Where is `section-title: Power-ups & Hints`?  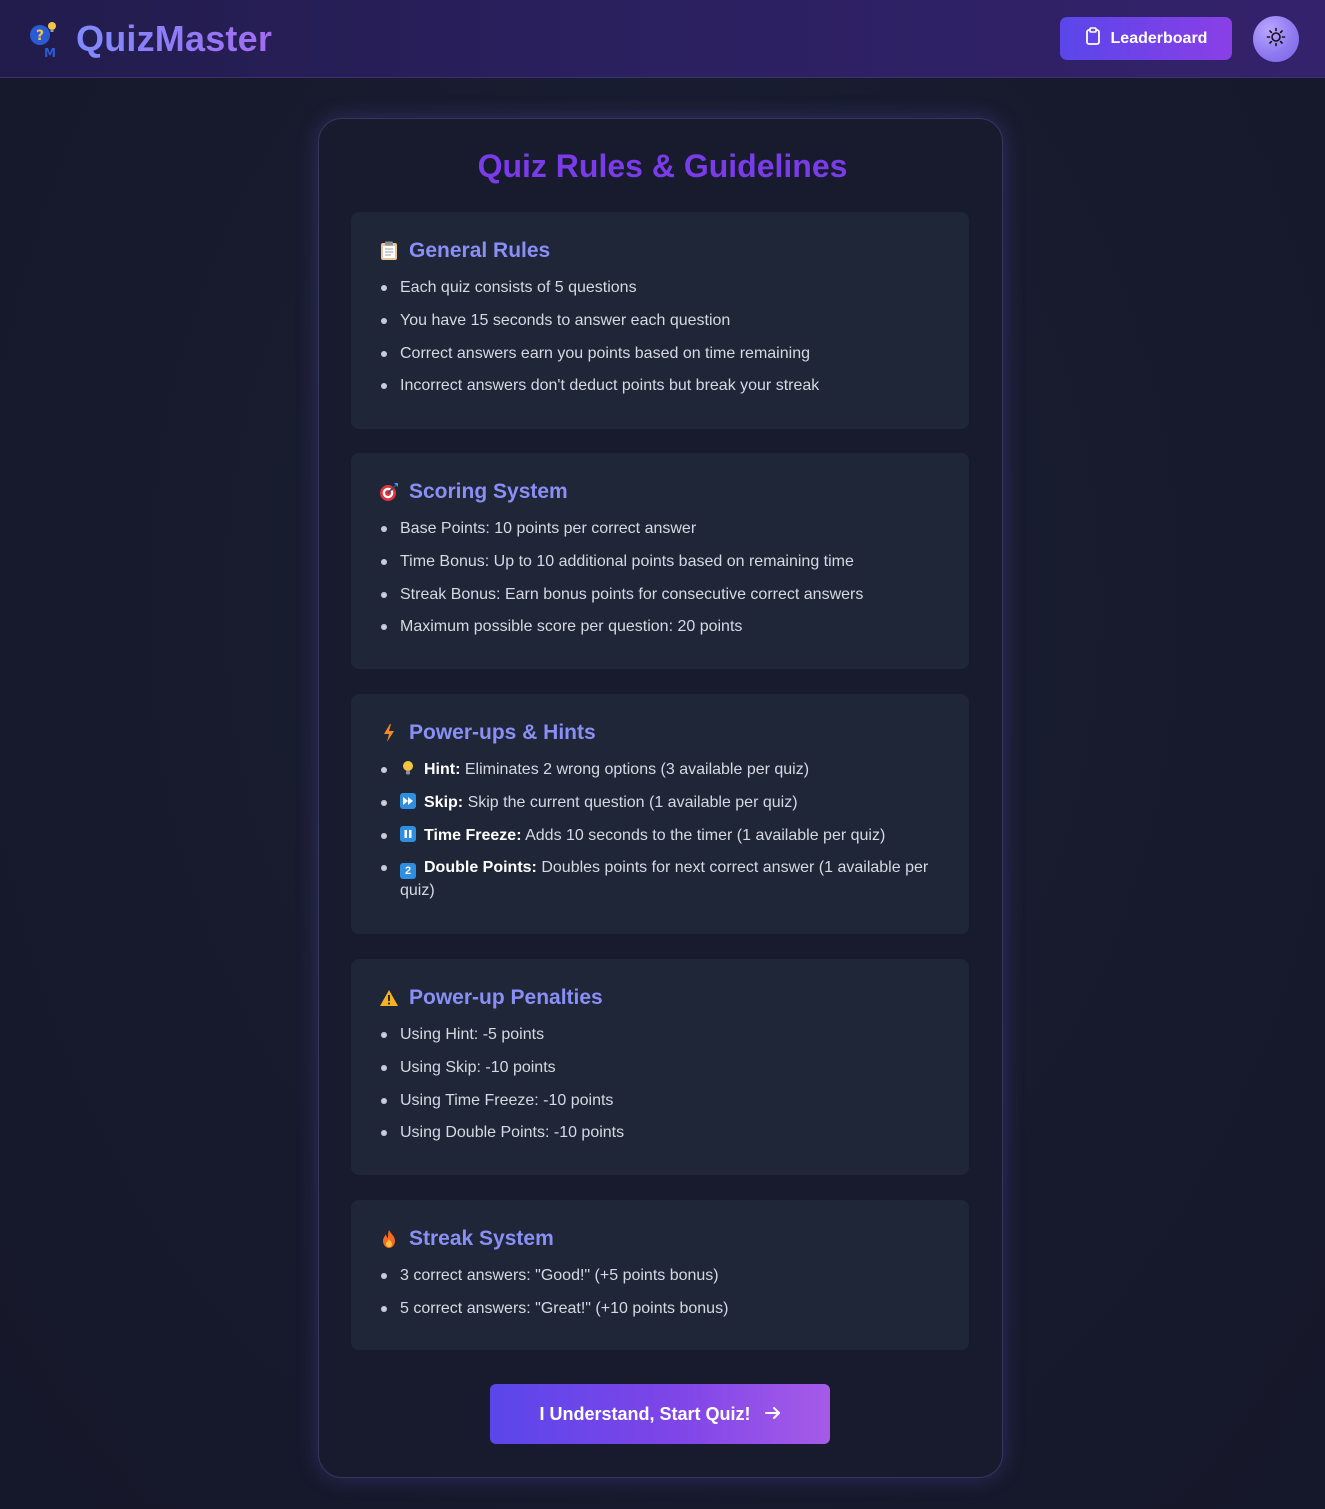 section-title: Power-ups & Hints is located at coordinates (502, 732).